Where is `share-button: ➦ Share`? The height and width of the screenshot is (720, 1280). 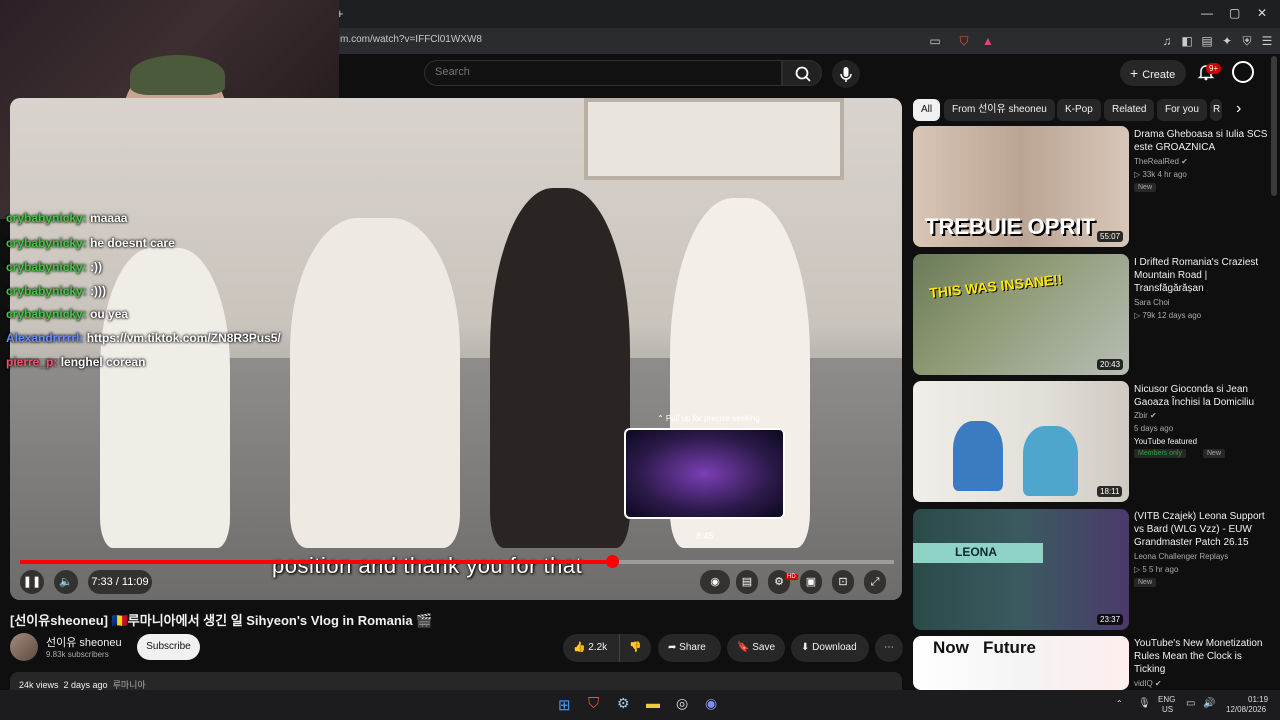 share-button: ➦ Share is located at coordinates (689, 648).